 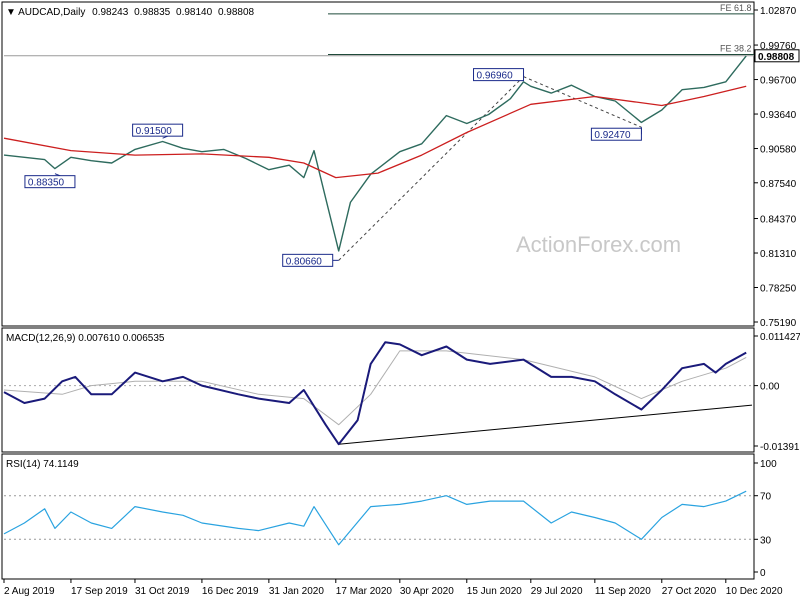 I want to click on macd-title: MACD(12,26,9) 0.007610 0.006535, so click(x=85, y=338).